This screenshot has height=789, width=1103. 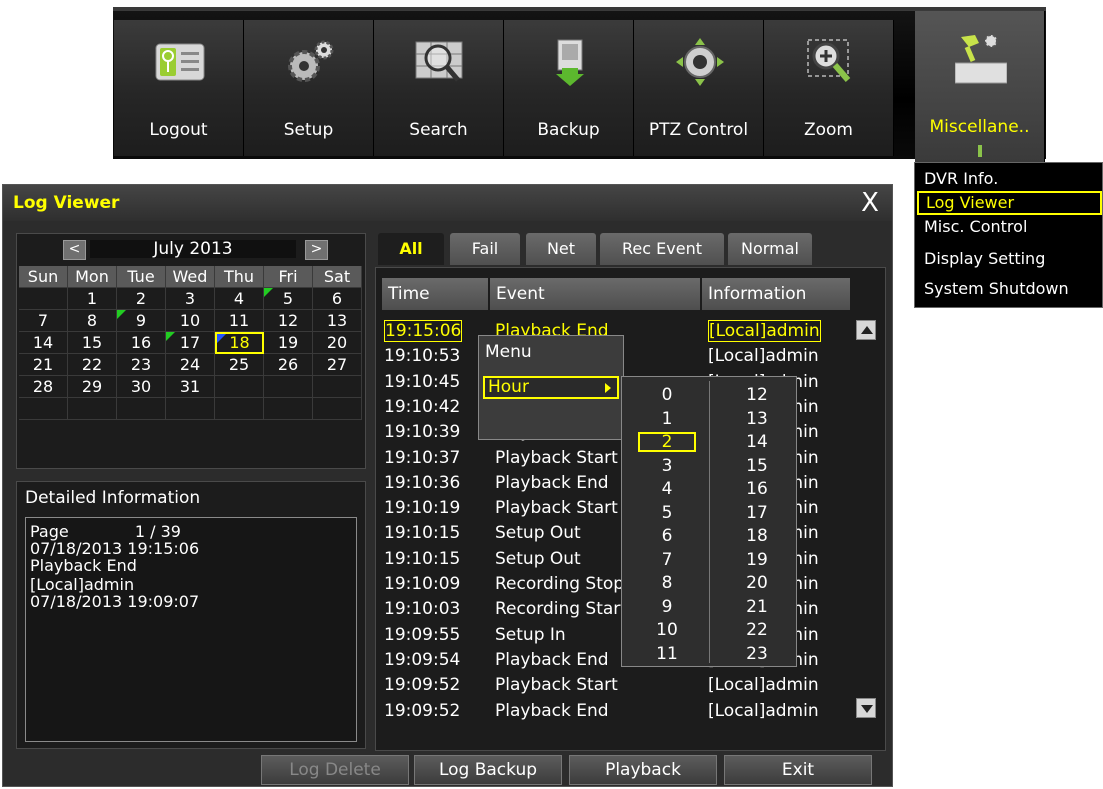 What do you see at coordinates (488, 770) in the screenshot?
I see `log-backup-button: Log Backup` at bounding box center [488, 770].